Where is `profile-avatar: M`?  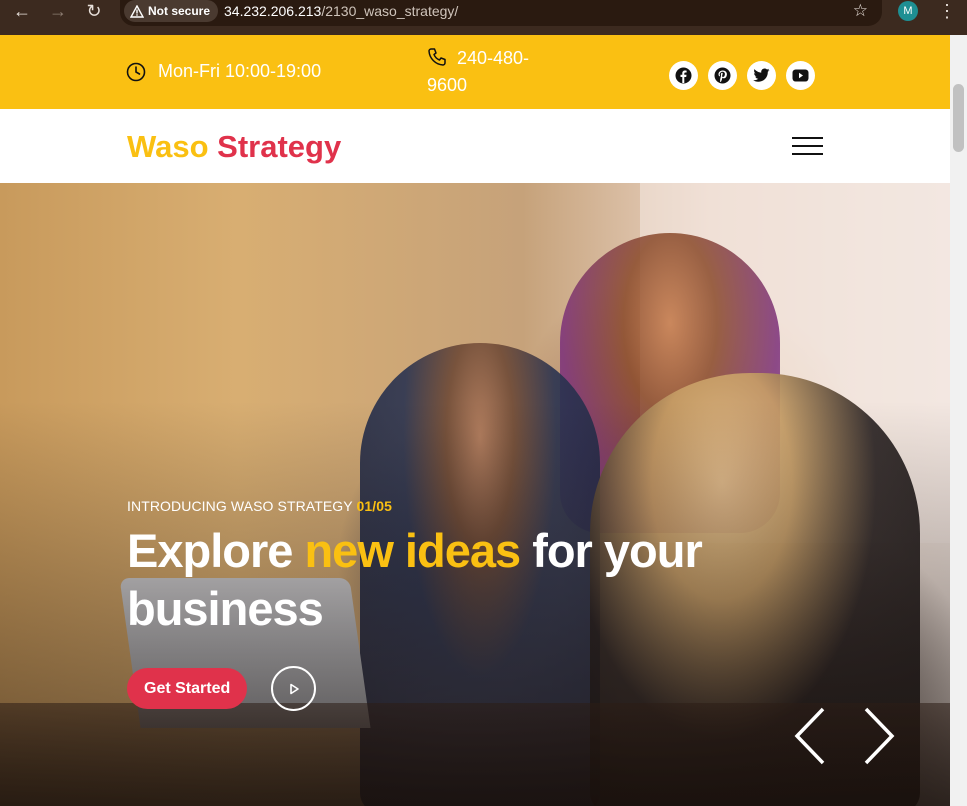 profile-avatar: M is located at coordinates (908, 11).